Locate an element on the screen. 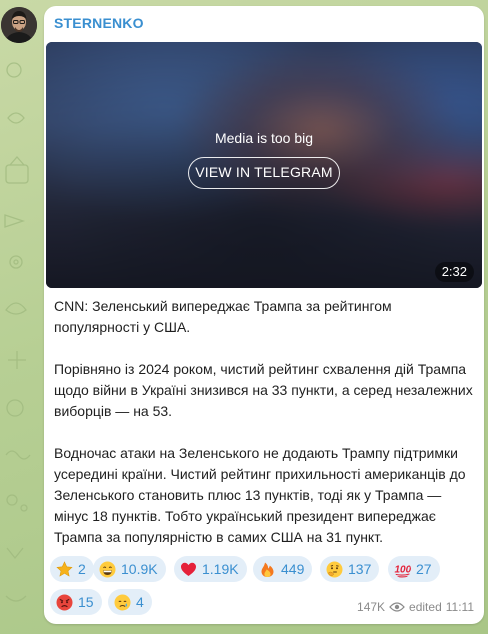  thinking-face-icon is located at coordinates (334, 569).